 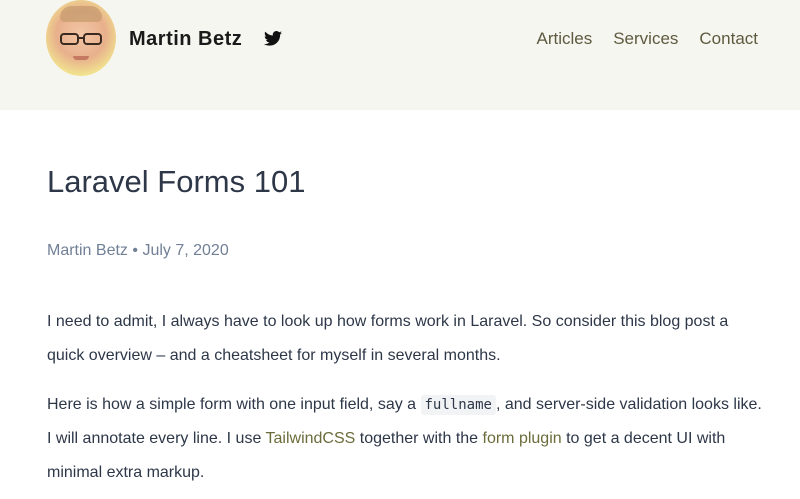 What do you see at coordinates (81, 58) in the screenshot?
I see `avatar-mouth` at bounding box center [81, 58].